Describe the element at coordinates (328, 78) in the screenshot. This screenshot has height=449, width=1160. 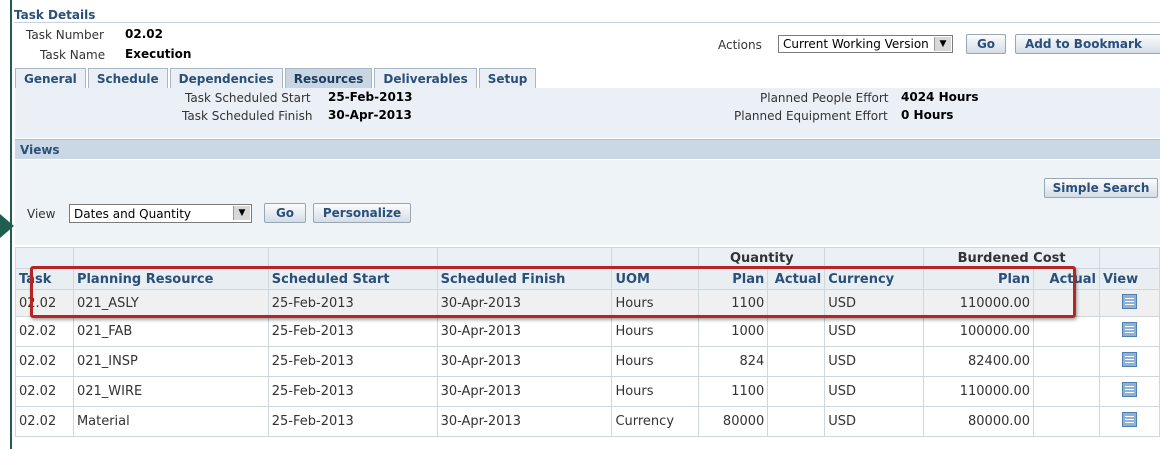
I see `tab-resources: Resources` at that location.